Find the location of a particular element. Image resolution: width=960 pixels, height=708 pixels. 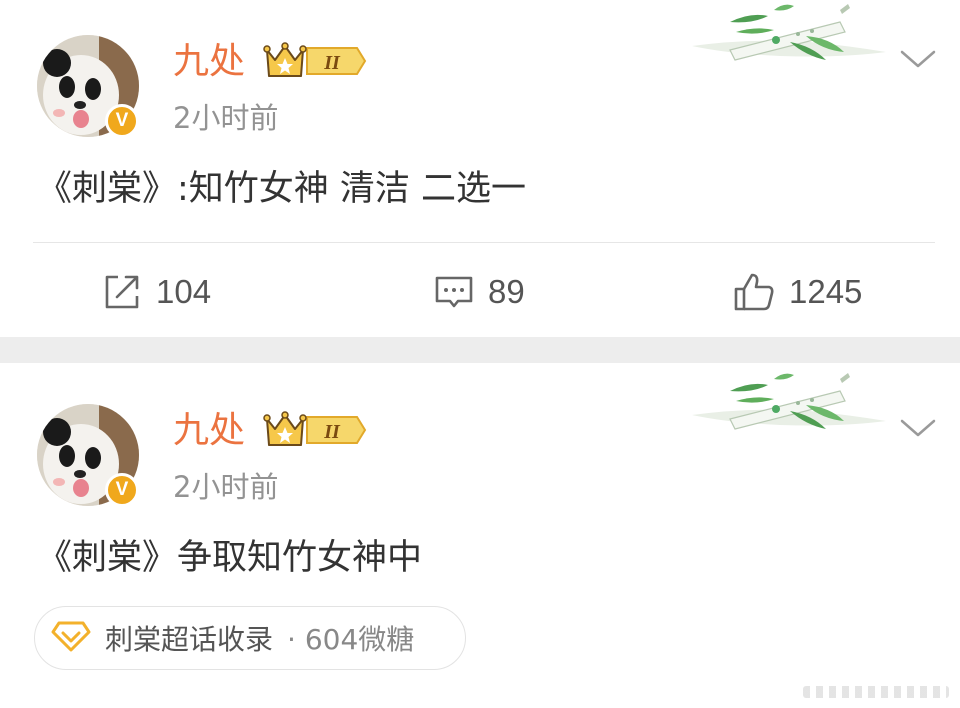

post-content: 《刺棠》争取知竹女神中 is located at coordinates (230, 558).